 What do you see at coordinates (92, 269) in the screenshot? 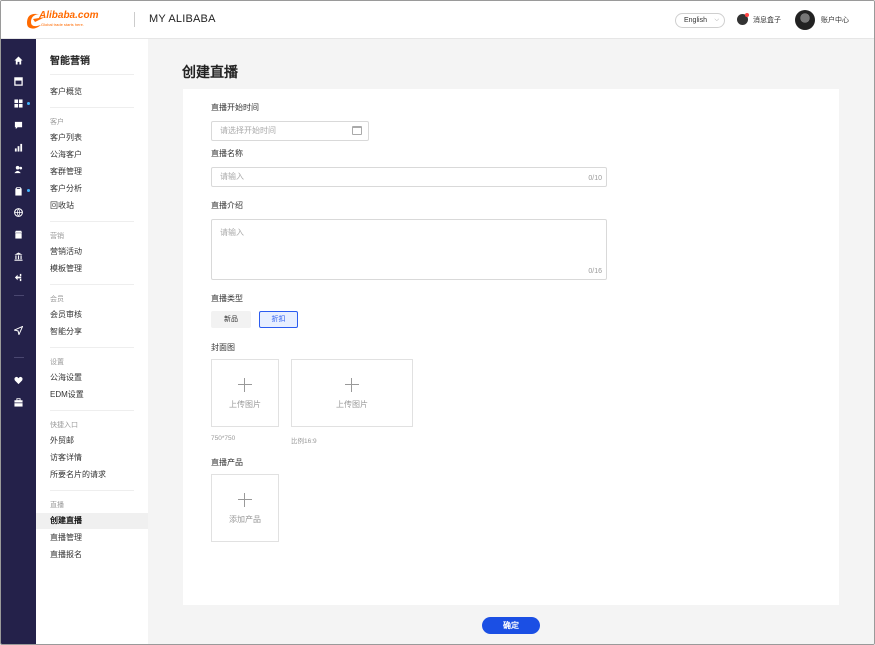
I see `sidebar-item-templates: 模板管理` at bounding box center [92, 269].